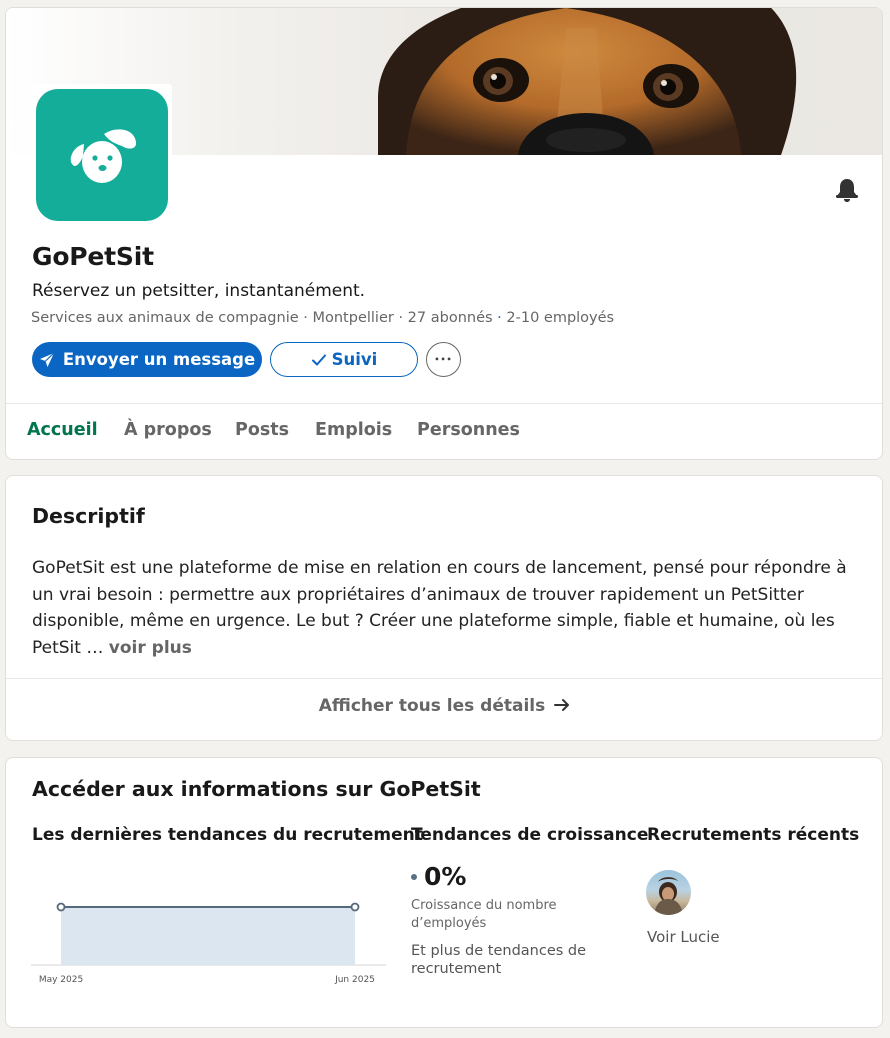 This screenshot has width=890, height=1038. Describe the element at coordinates (168, 430) in the screenshot. I see `tab-a-propos: À propos` at that location.